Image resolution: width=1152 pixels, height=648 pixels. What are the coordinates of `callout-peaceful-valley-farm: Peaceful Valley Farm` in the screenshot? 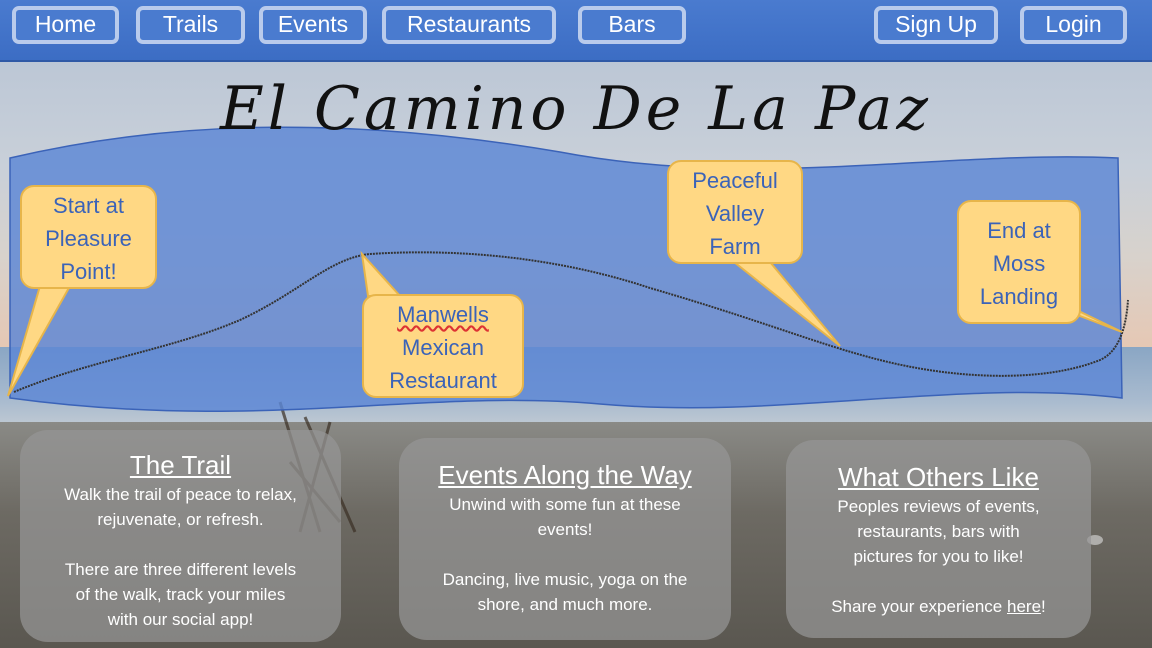 It's located at (735, 212).